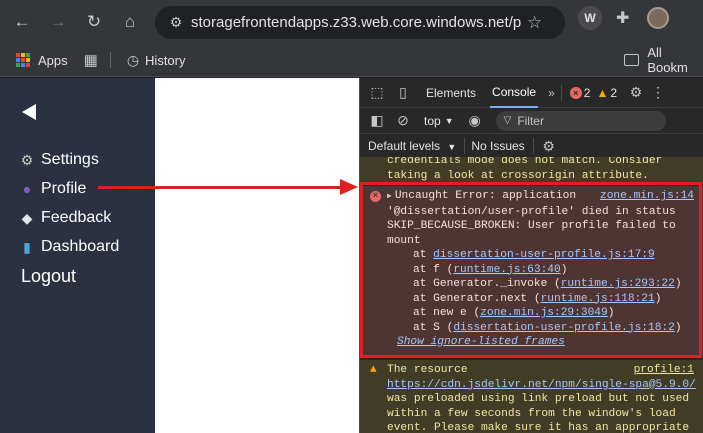 The height and width of the screenshot is (433, 703). I want to click on error-count-badge: × 2 ▲ 2, so click(593, 92).